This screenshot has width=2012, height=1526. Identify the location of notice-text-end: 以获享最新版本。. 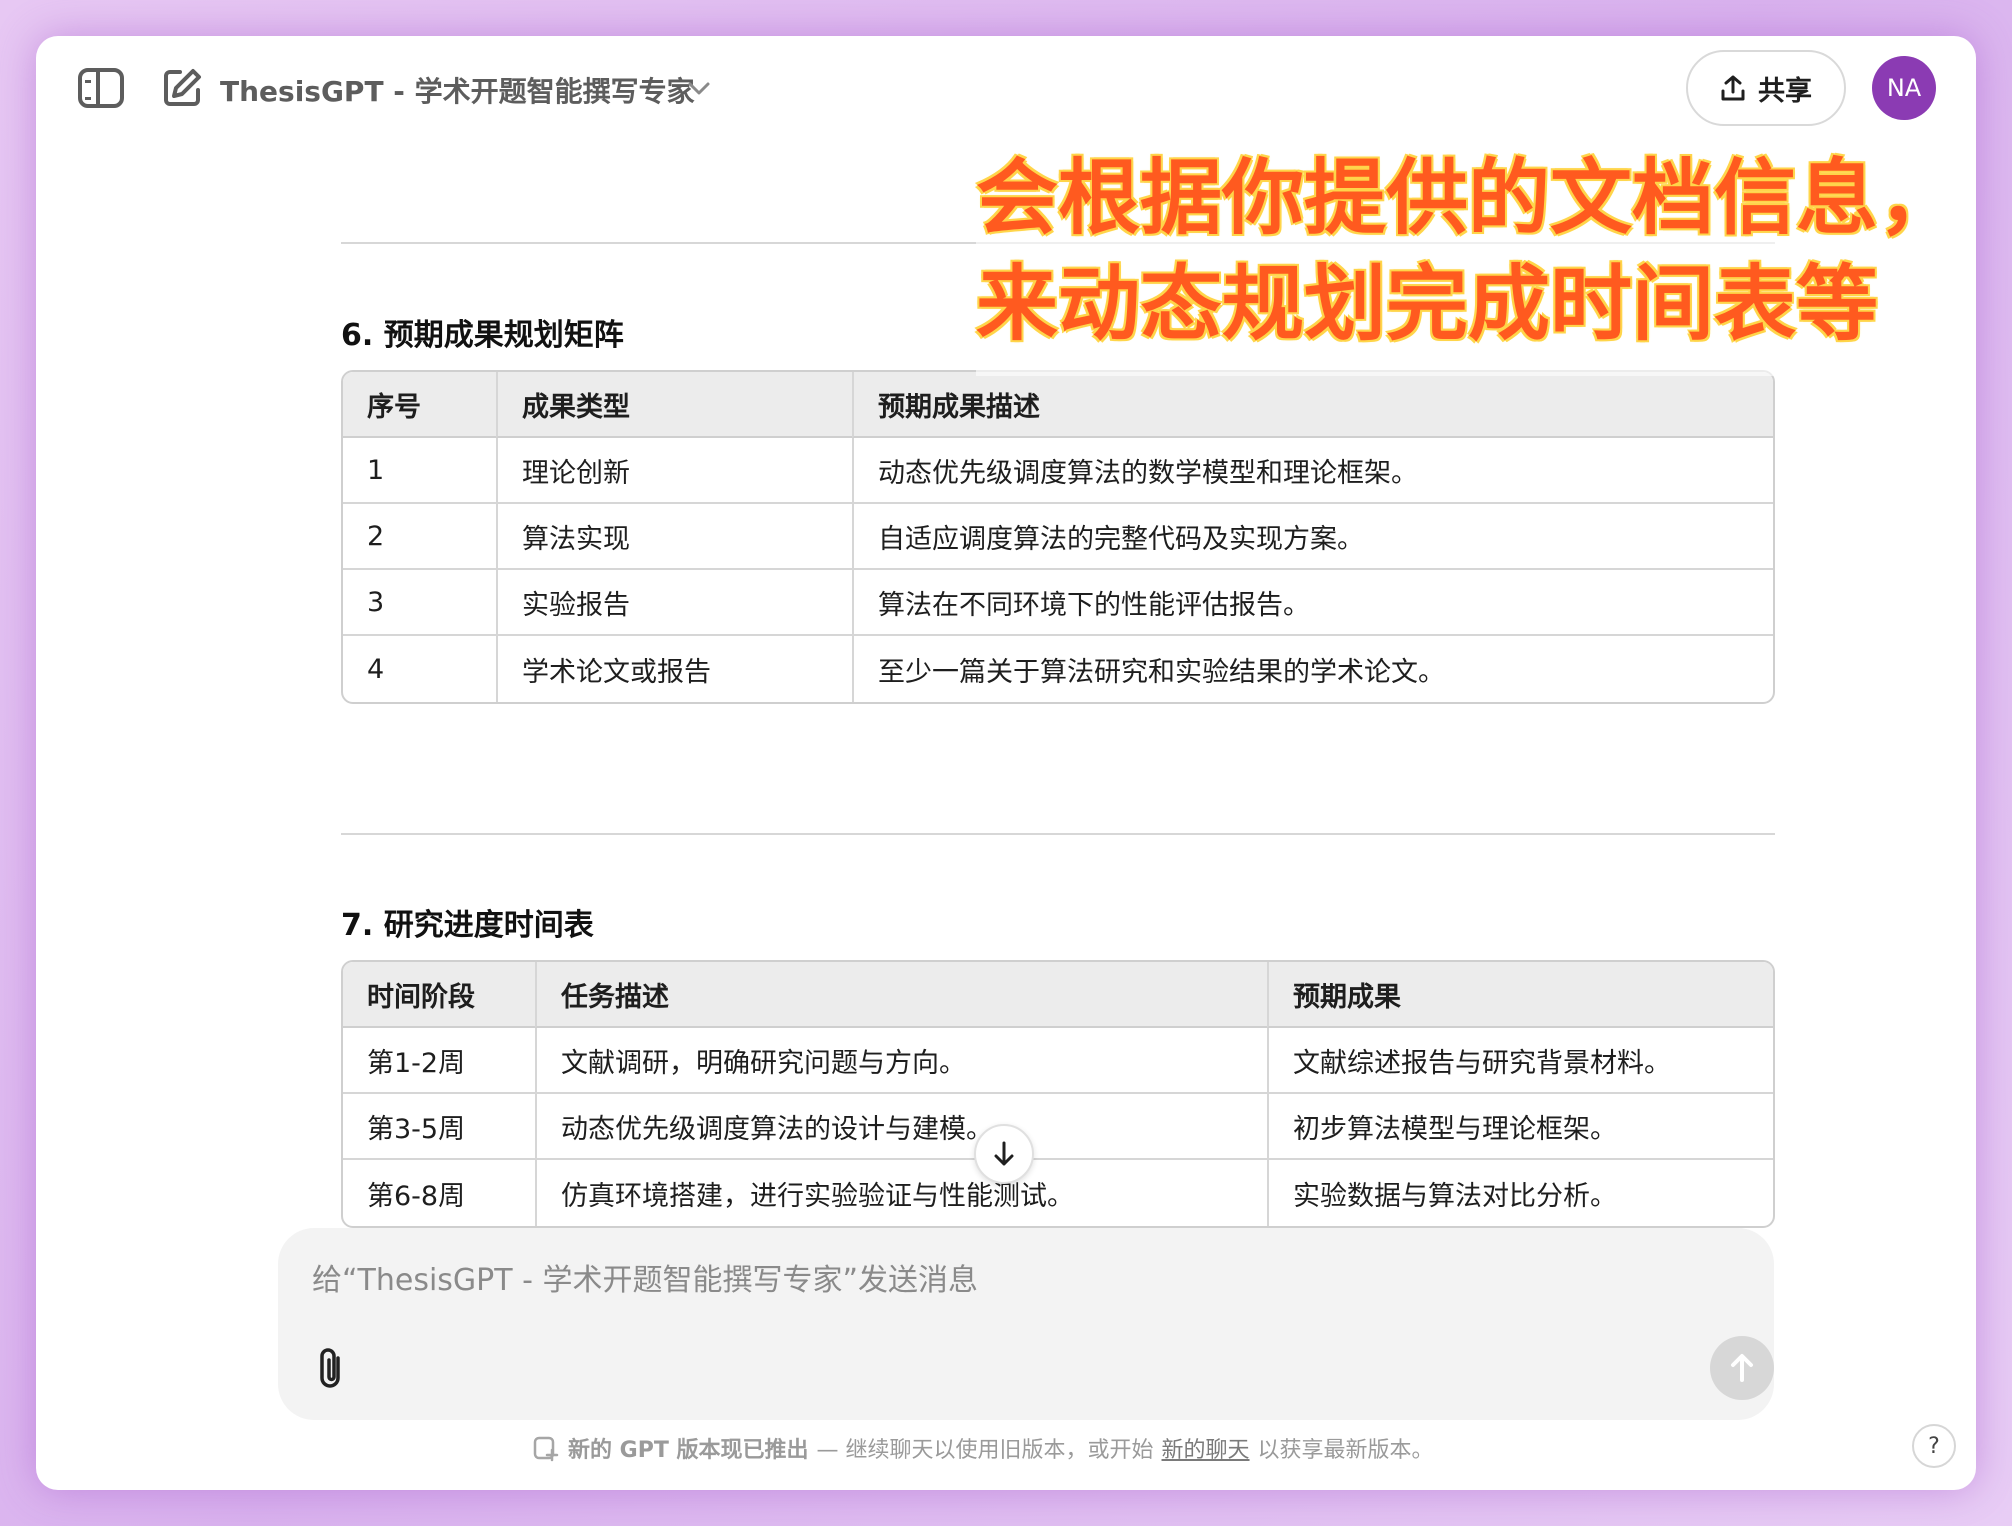
(1345, 1450).